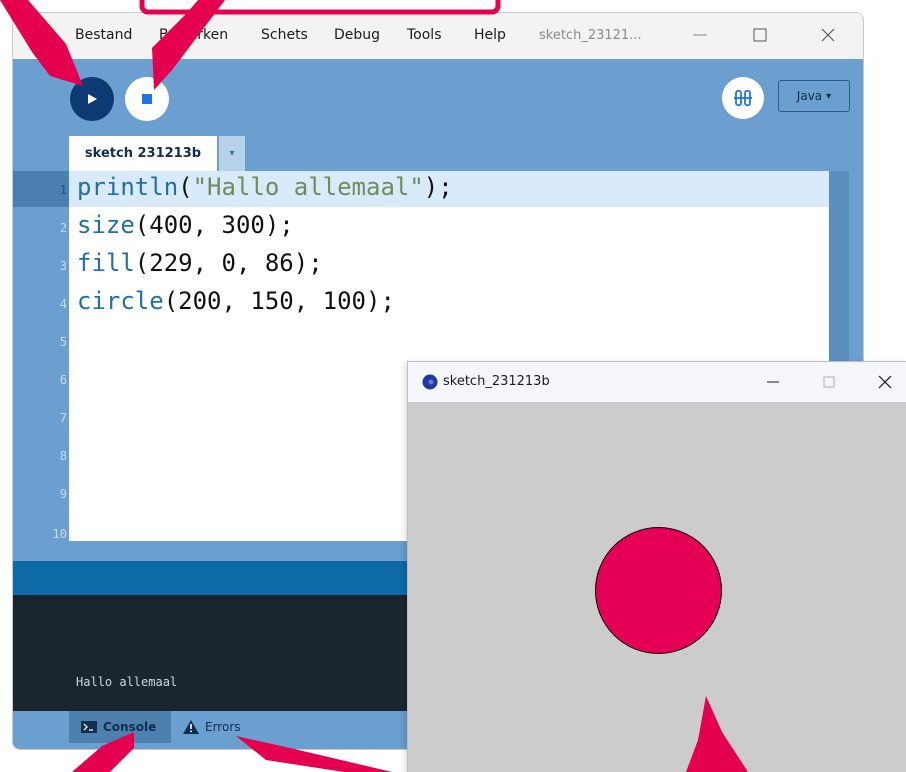 The width and height of the screenshot is (906, 772). What do you see at coordinates (658, 590) in the screenshot?
I see `drawn-circle` at bounding box center [658, 590].